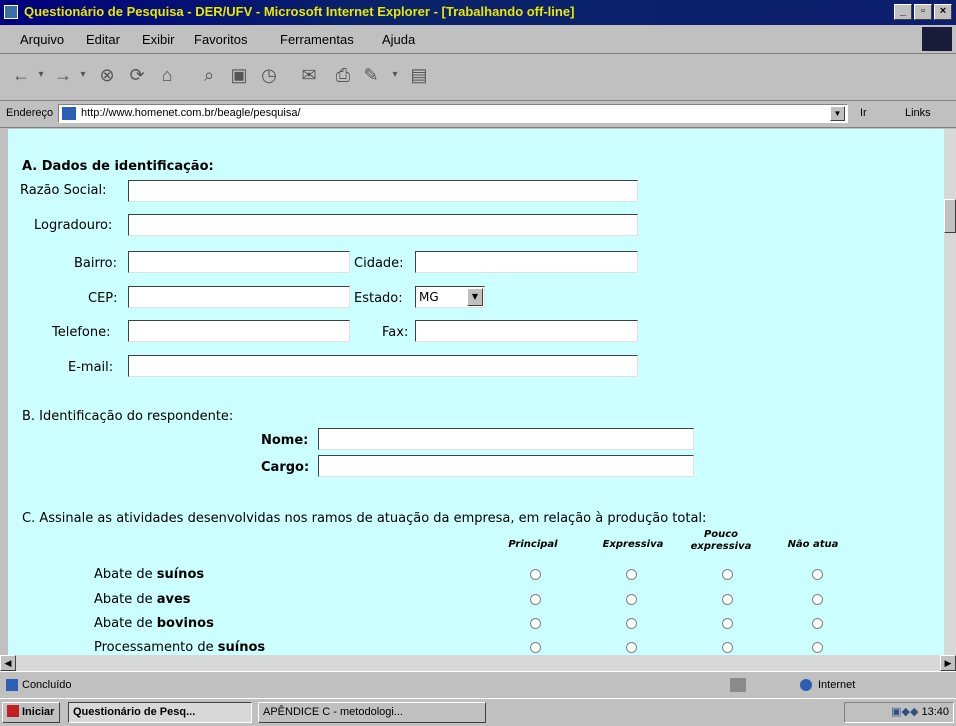 The height and width of the screenshot is (726, 956). I want to click on estado-dropdown-icon: ▼, so click(475, 297).